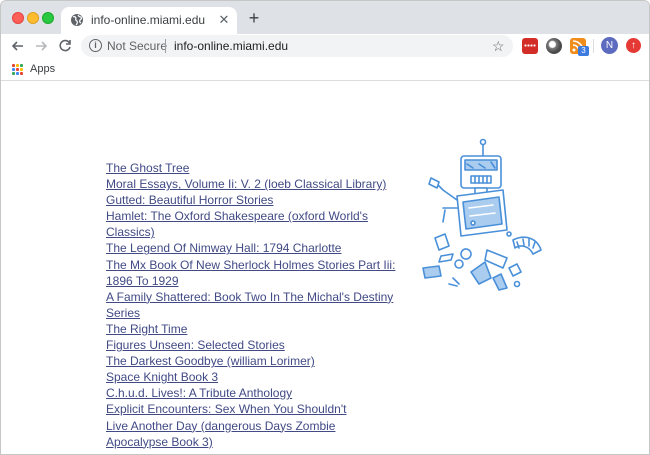 The image size is (650, 455). What do you see at coordinates (95, 45) in the screenshot?
I see `info-icon: i` at bounding box center [95, 45].